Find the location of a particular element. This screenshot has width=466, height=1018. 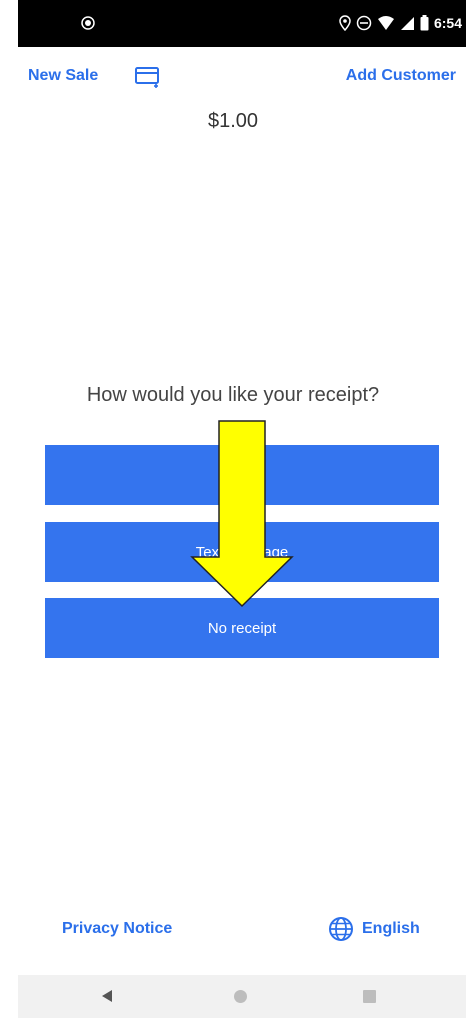

record-icon is located at coordinates (88, 23).